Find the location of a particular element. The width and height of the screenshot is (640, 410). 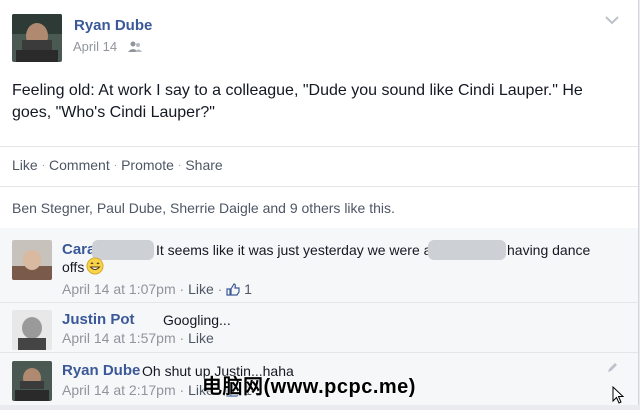

share-link: Share is located at coordinates (203, 165).